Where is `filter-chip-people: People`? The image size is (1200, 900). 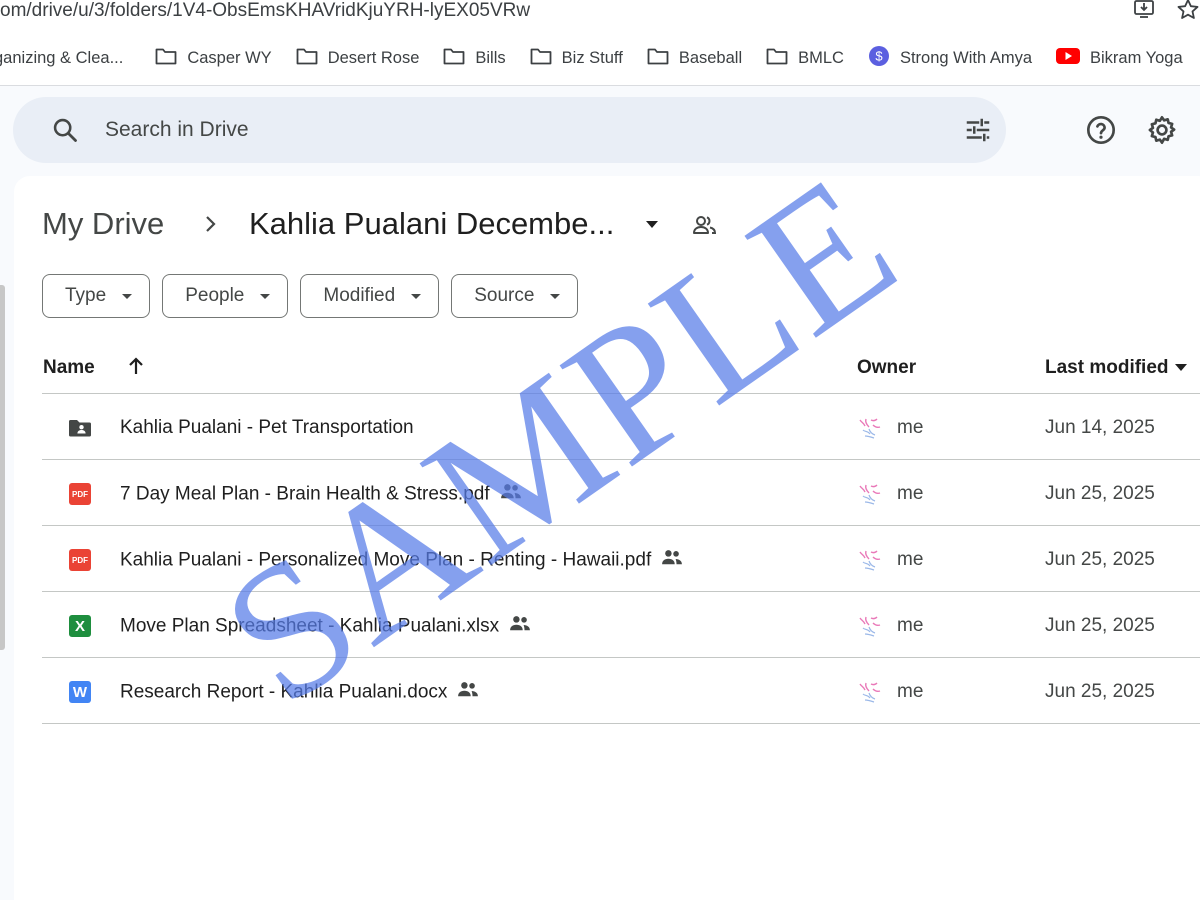
filter-chip-people: People is located at coordinates (225, 296).